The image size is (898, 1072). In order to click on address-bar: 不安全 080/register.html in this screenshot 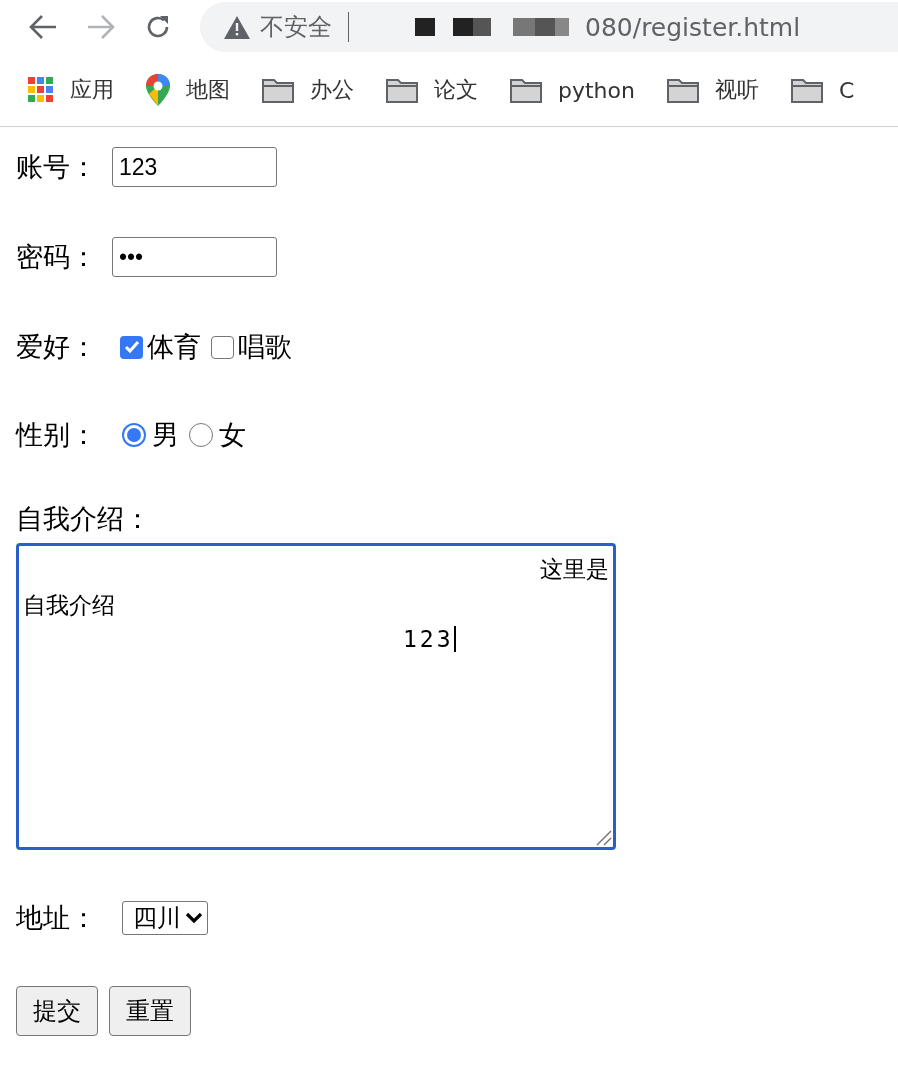, I will do `click(549, 27)`.